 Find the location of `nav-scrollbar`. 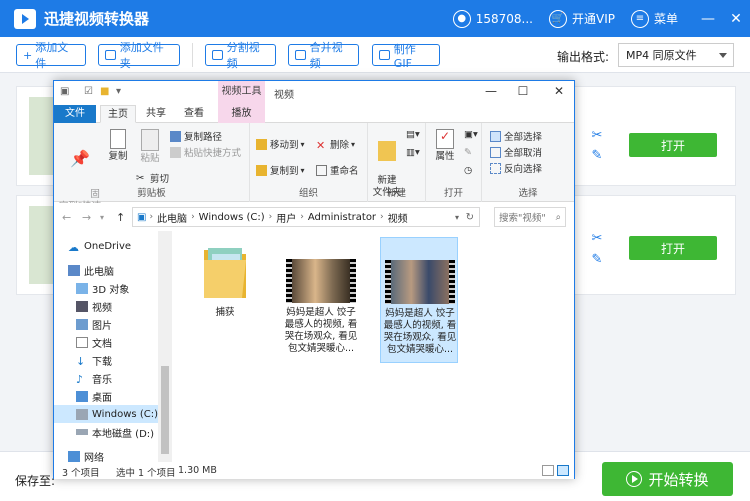

nav-scrollbar is located at coordinates (165, 346).